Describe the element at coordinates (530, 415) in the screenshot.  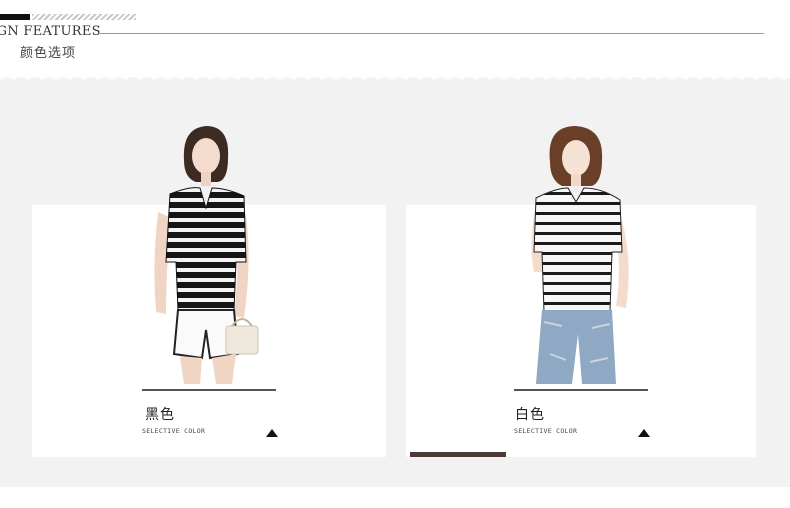
I see `color-name-white: 白色` at that location.